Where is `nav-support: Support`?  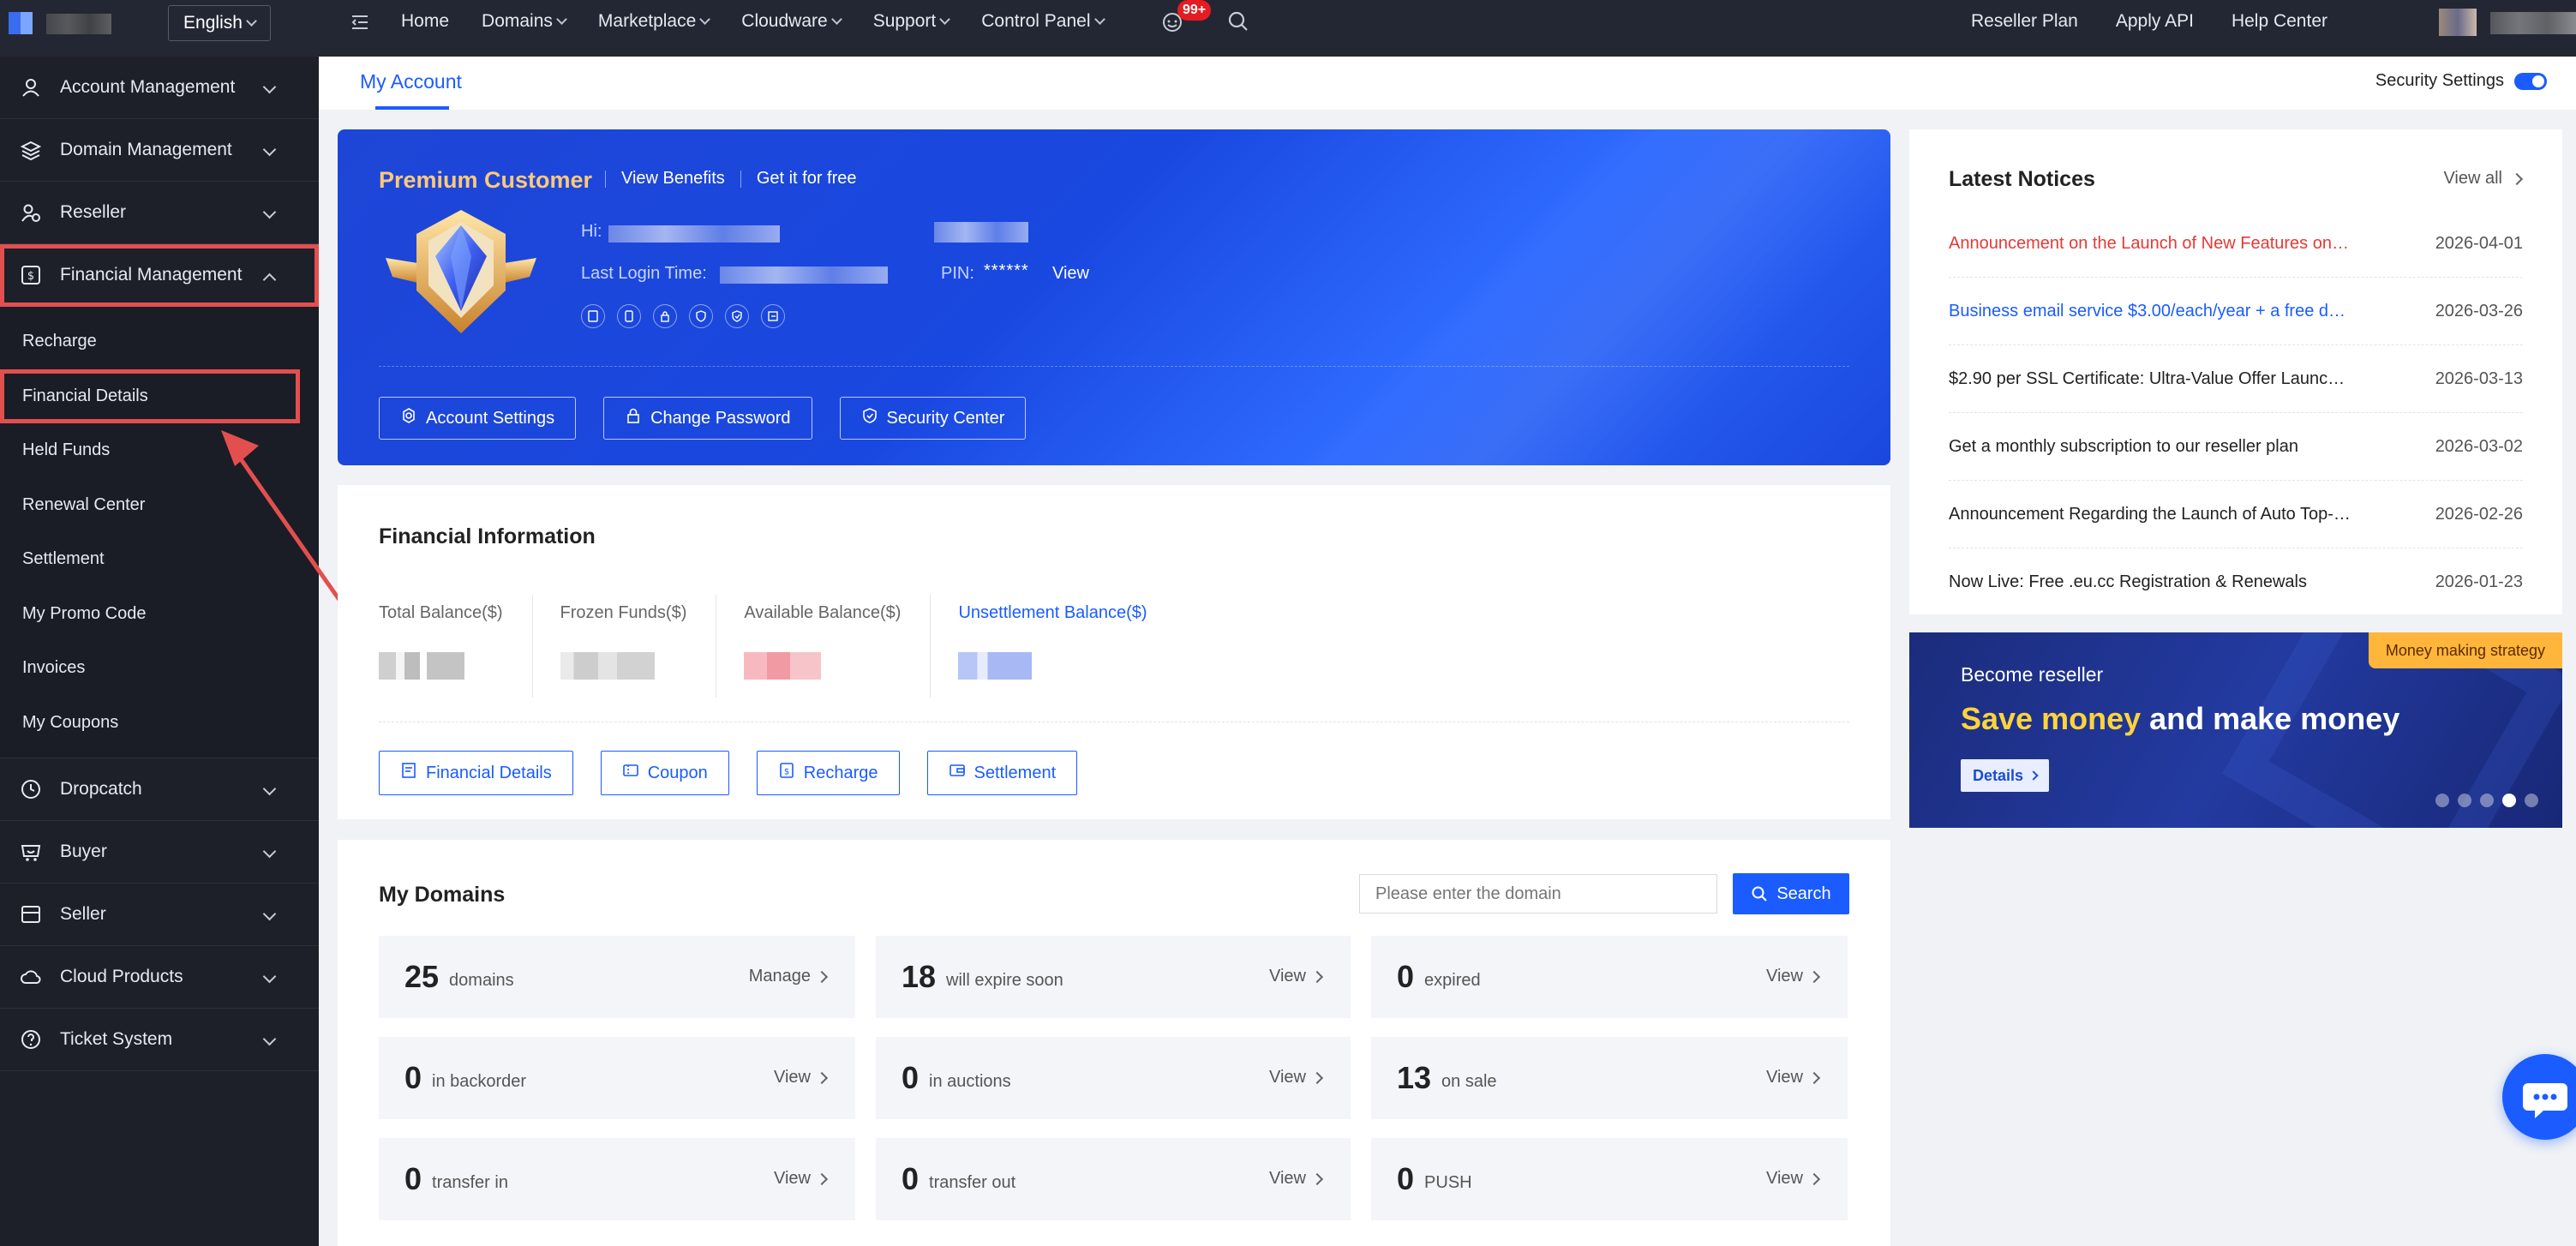
nav-support: Support is located at coordinates (912, 22).